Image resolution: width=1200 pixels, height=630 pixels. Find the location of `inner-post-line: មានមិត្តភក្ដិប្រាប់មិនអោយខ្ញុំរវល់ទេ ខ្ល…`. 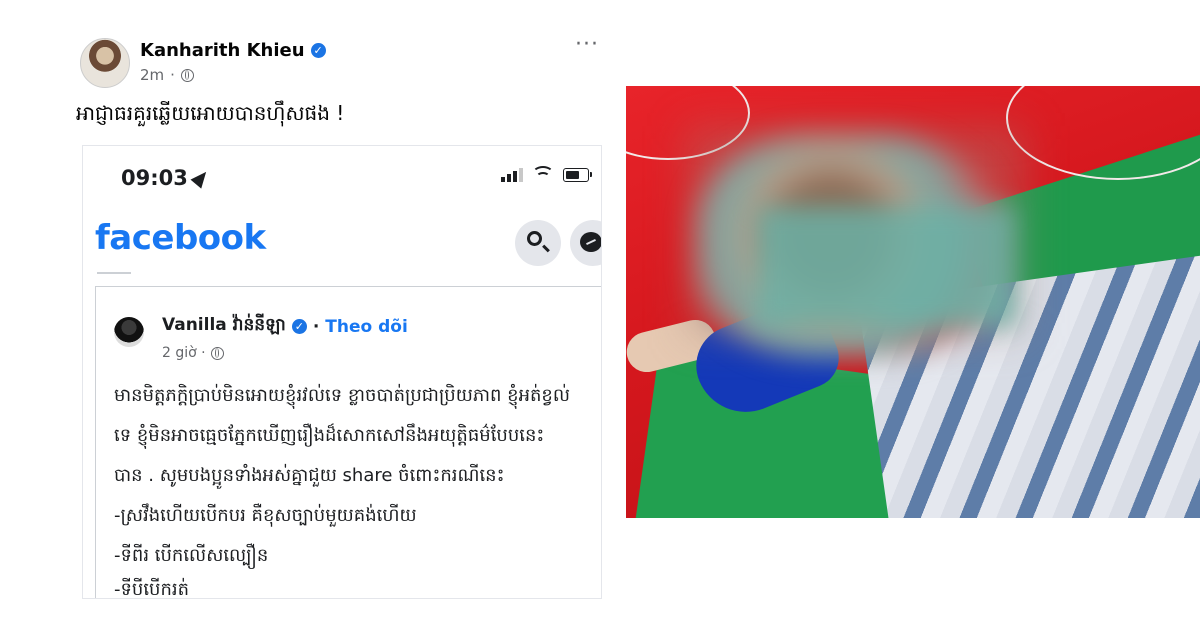

inner-post-line: មានមិត្តភក្ដិប្រាប់មិនអោយខ្ញុំរវល់ទេ ខ្ល… is located at coordinates (342, 395).